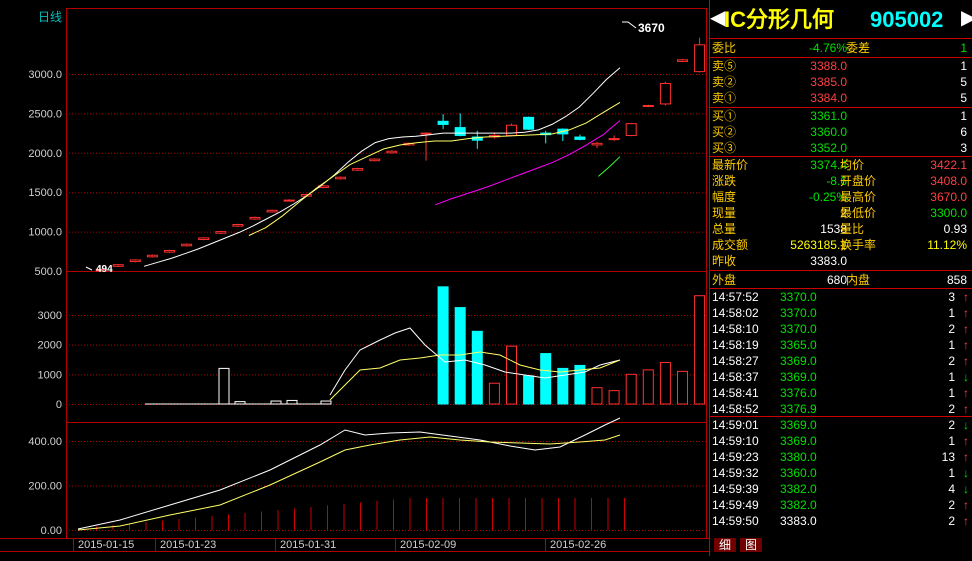 The image size is (972, 561). What do you see at coordinates (730, 245) in the screenshot?
I see `quote-label: 成交额` at bounding box center [730, 245].